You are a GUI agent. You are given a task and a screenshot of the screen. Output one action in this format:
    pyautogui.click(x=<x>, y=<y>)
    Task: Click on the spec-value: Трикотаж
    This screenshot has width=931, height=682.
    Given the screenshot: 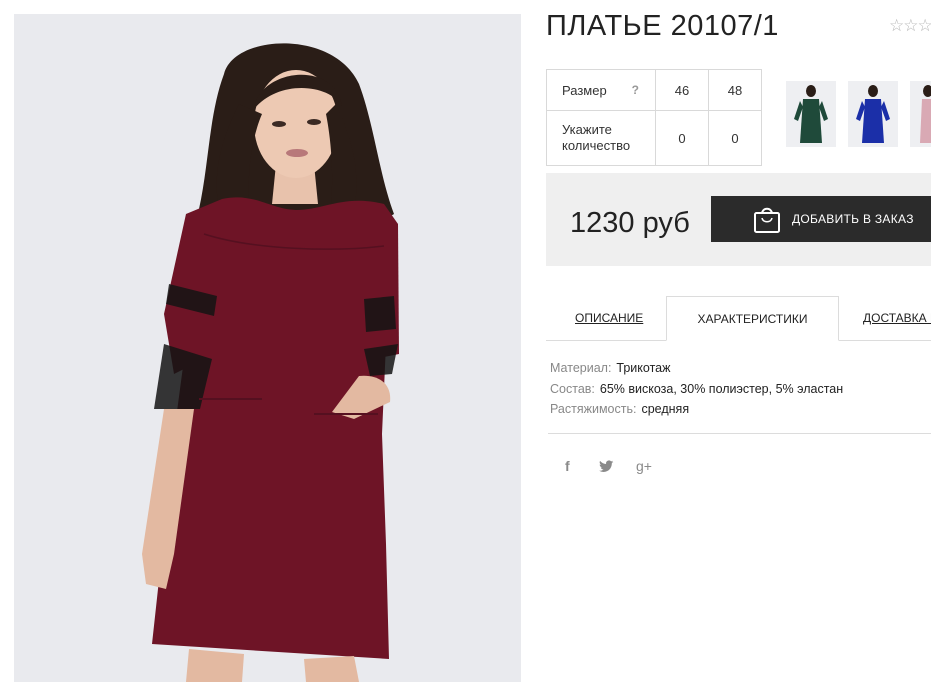 What is the action you would take?
    pyautogui.click(x=643, y=368)
    